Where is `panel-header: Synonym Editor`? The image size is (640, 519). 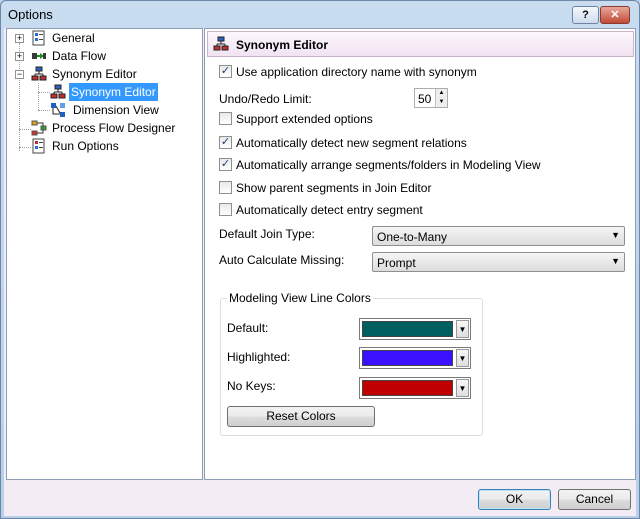
panel-header: Synonym Editor is located at coordinates (420, 44).